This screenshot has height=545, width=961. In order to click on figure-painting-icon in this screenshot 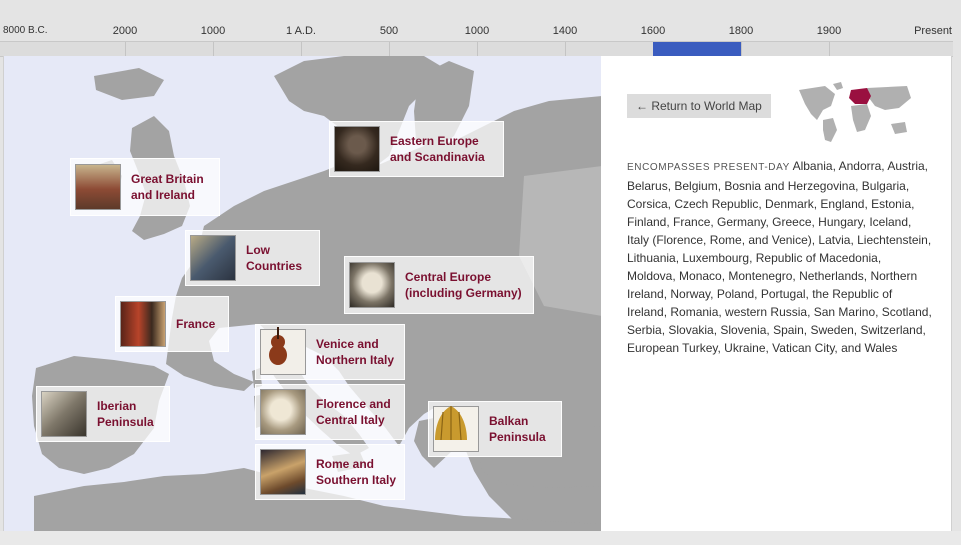, I will do `click(283, 472)`.